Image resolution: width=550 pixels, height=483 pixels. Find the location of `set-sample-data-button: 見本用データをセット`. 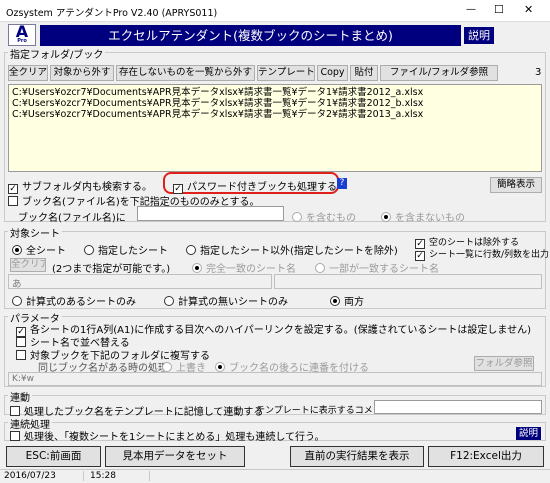

set-sample-data-button: 見本用データをセット is located at coordinates (175, 456).